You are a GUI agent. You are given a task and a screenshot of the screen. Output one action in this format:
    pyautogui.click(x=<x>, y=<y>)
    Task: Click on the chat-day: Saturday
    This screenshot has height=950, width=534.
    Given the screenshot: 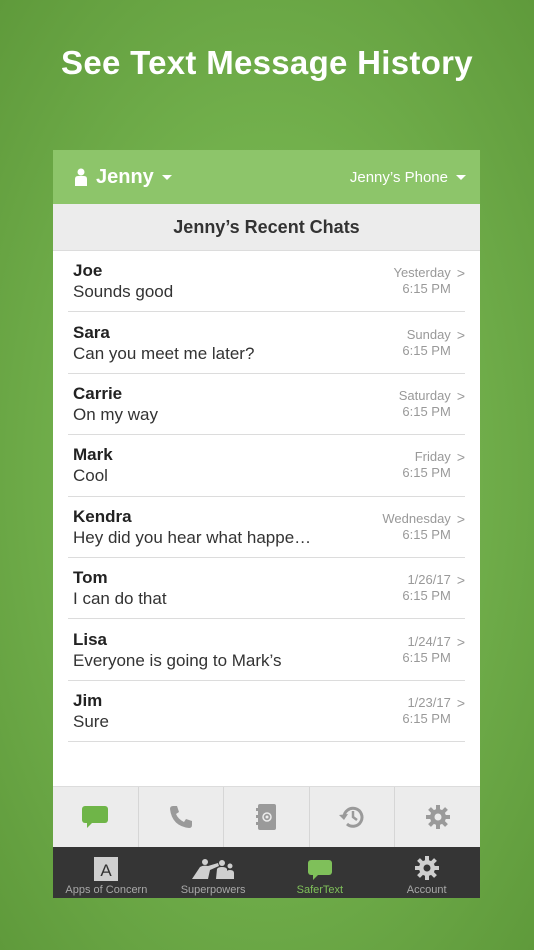 What is the action you would take?
    pyautogui.click(x=424, y=395)
    